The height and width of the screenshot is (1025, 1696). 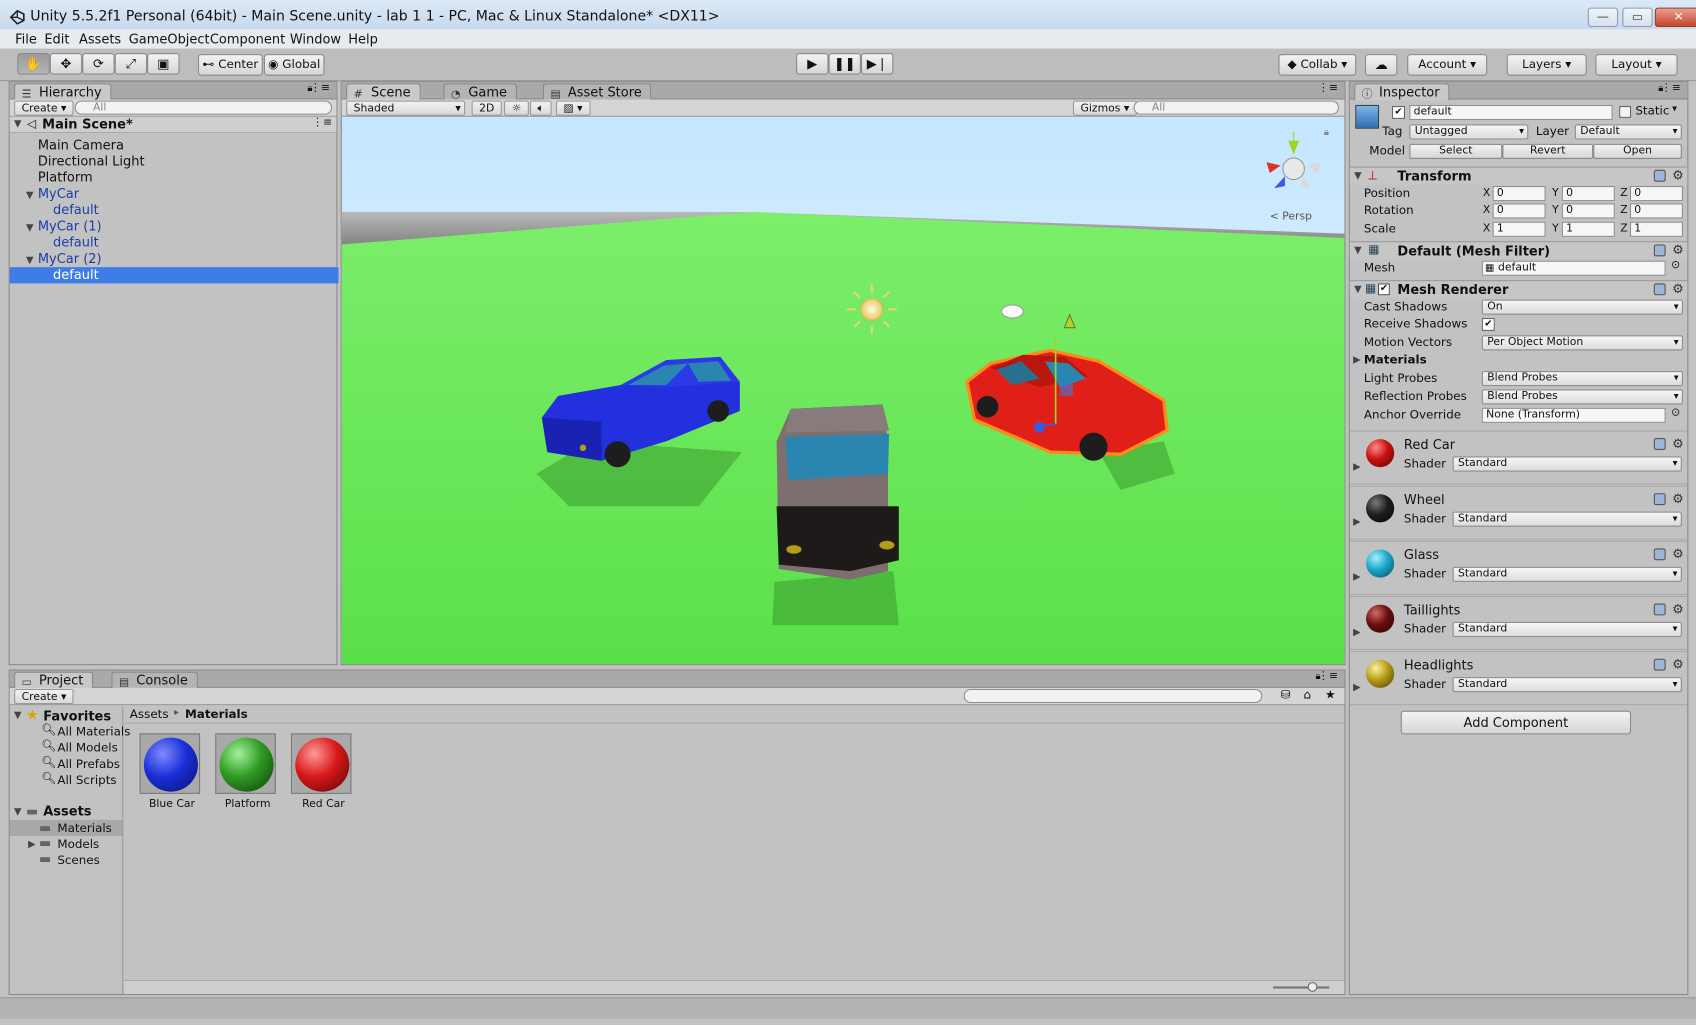 What do you see at coordinates (1330, 695) in the screenshot?
I see `favorite-star-icon: ★` at bounding box center [1330, 695].